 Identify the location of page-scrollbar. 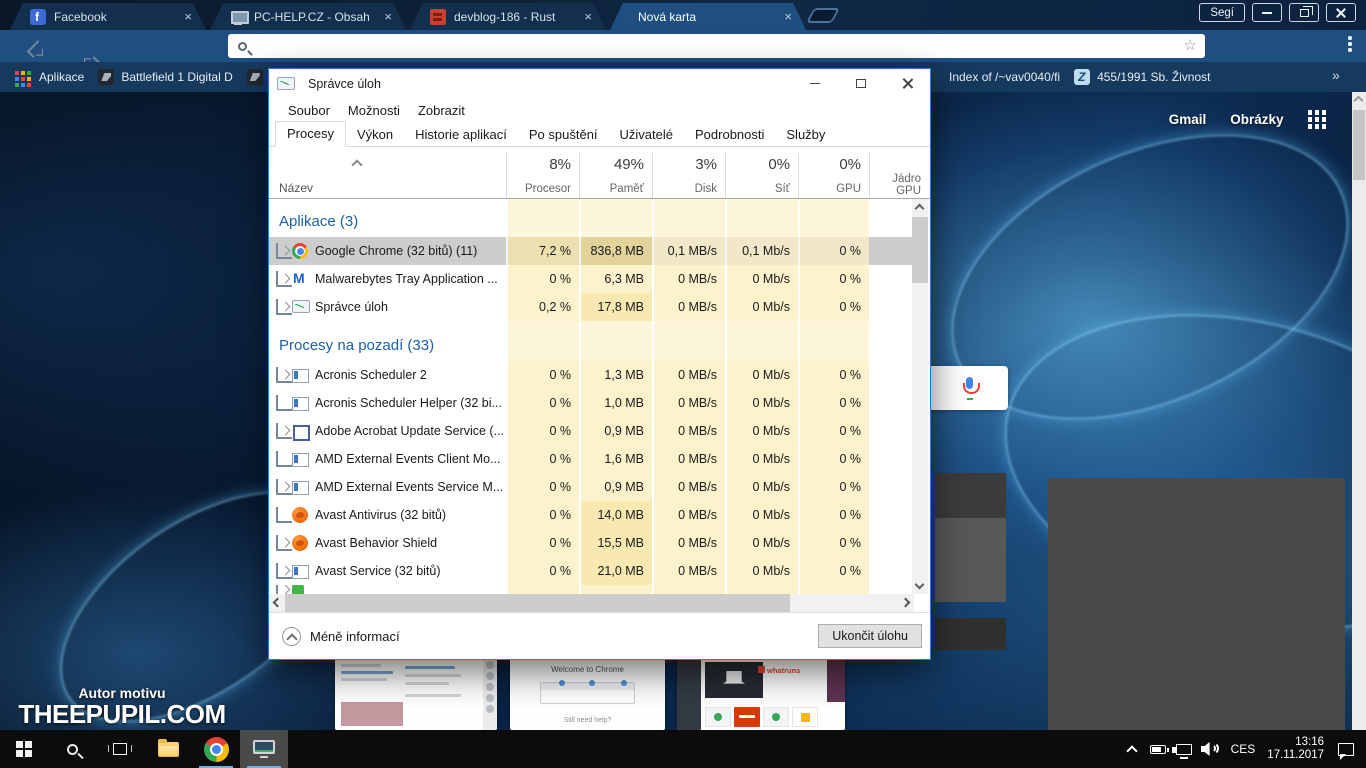
(1359, 411).